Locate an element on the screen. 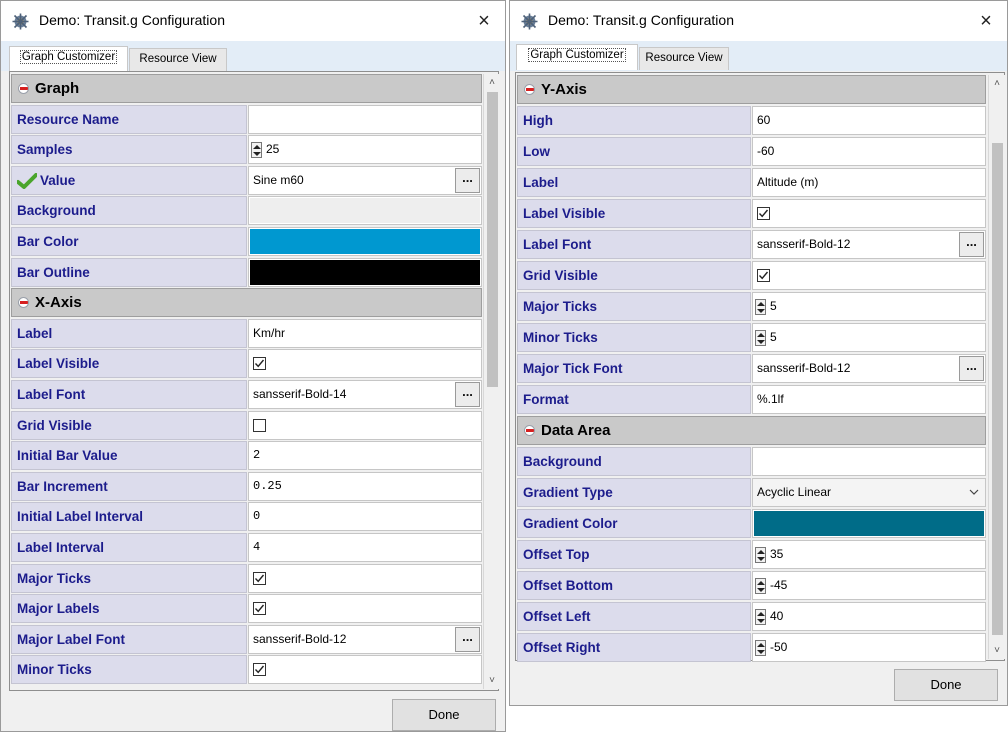  prop-value-gradient-type: Acyclic Linear is located at coordinates (869, 492).